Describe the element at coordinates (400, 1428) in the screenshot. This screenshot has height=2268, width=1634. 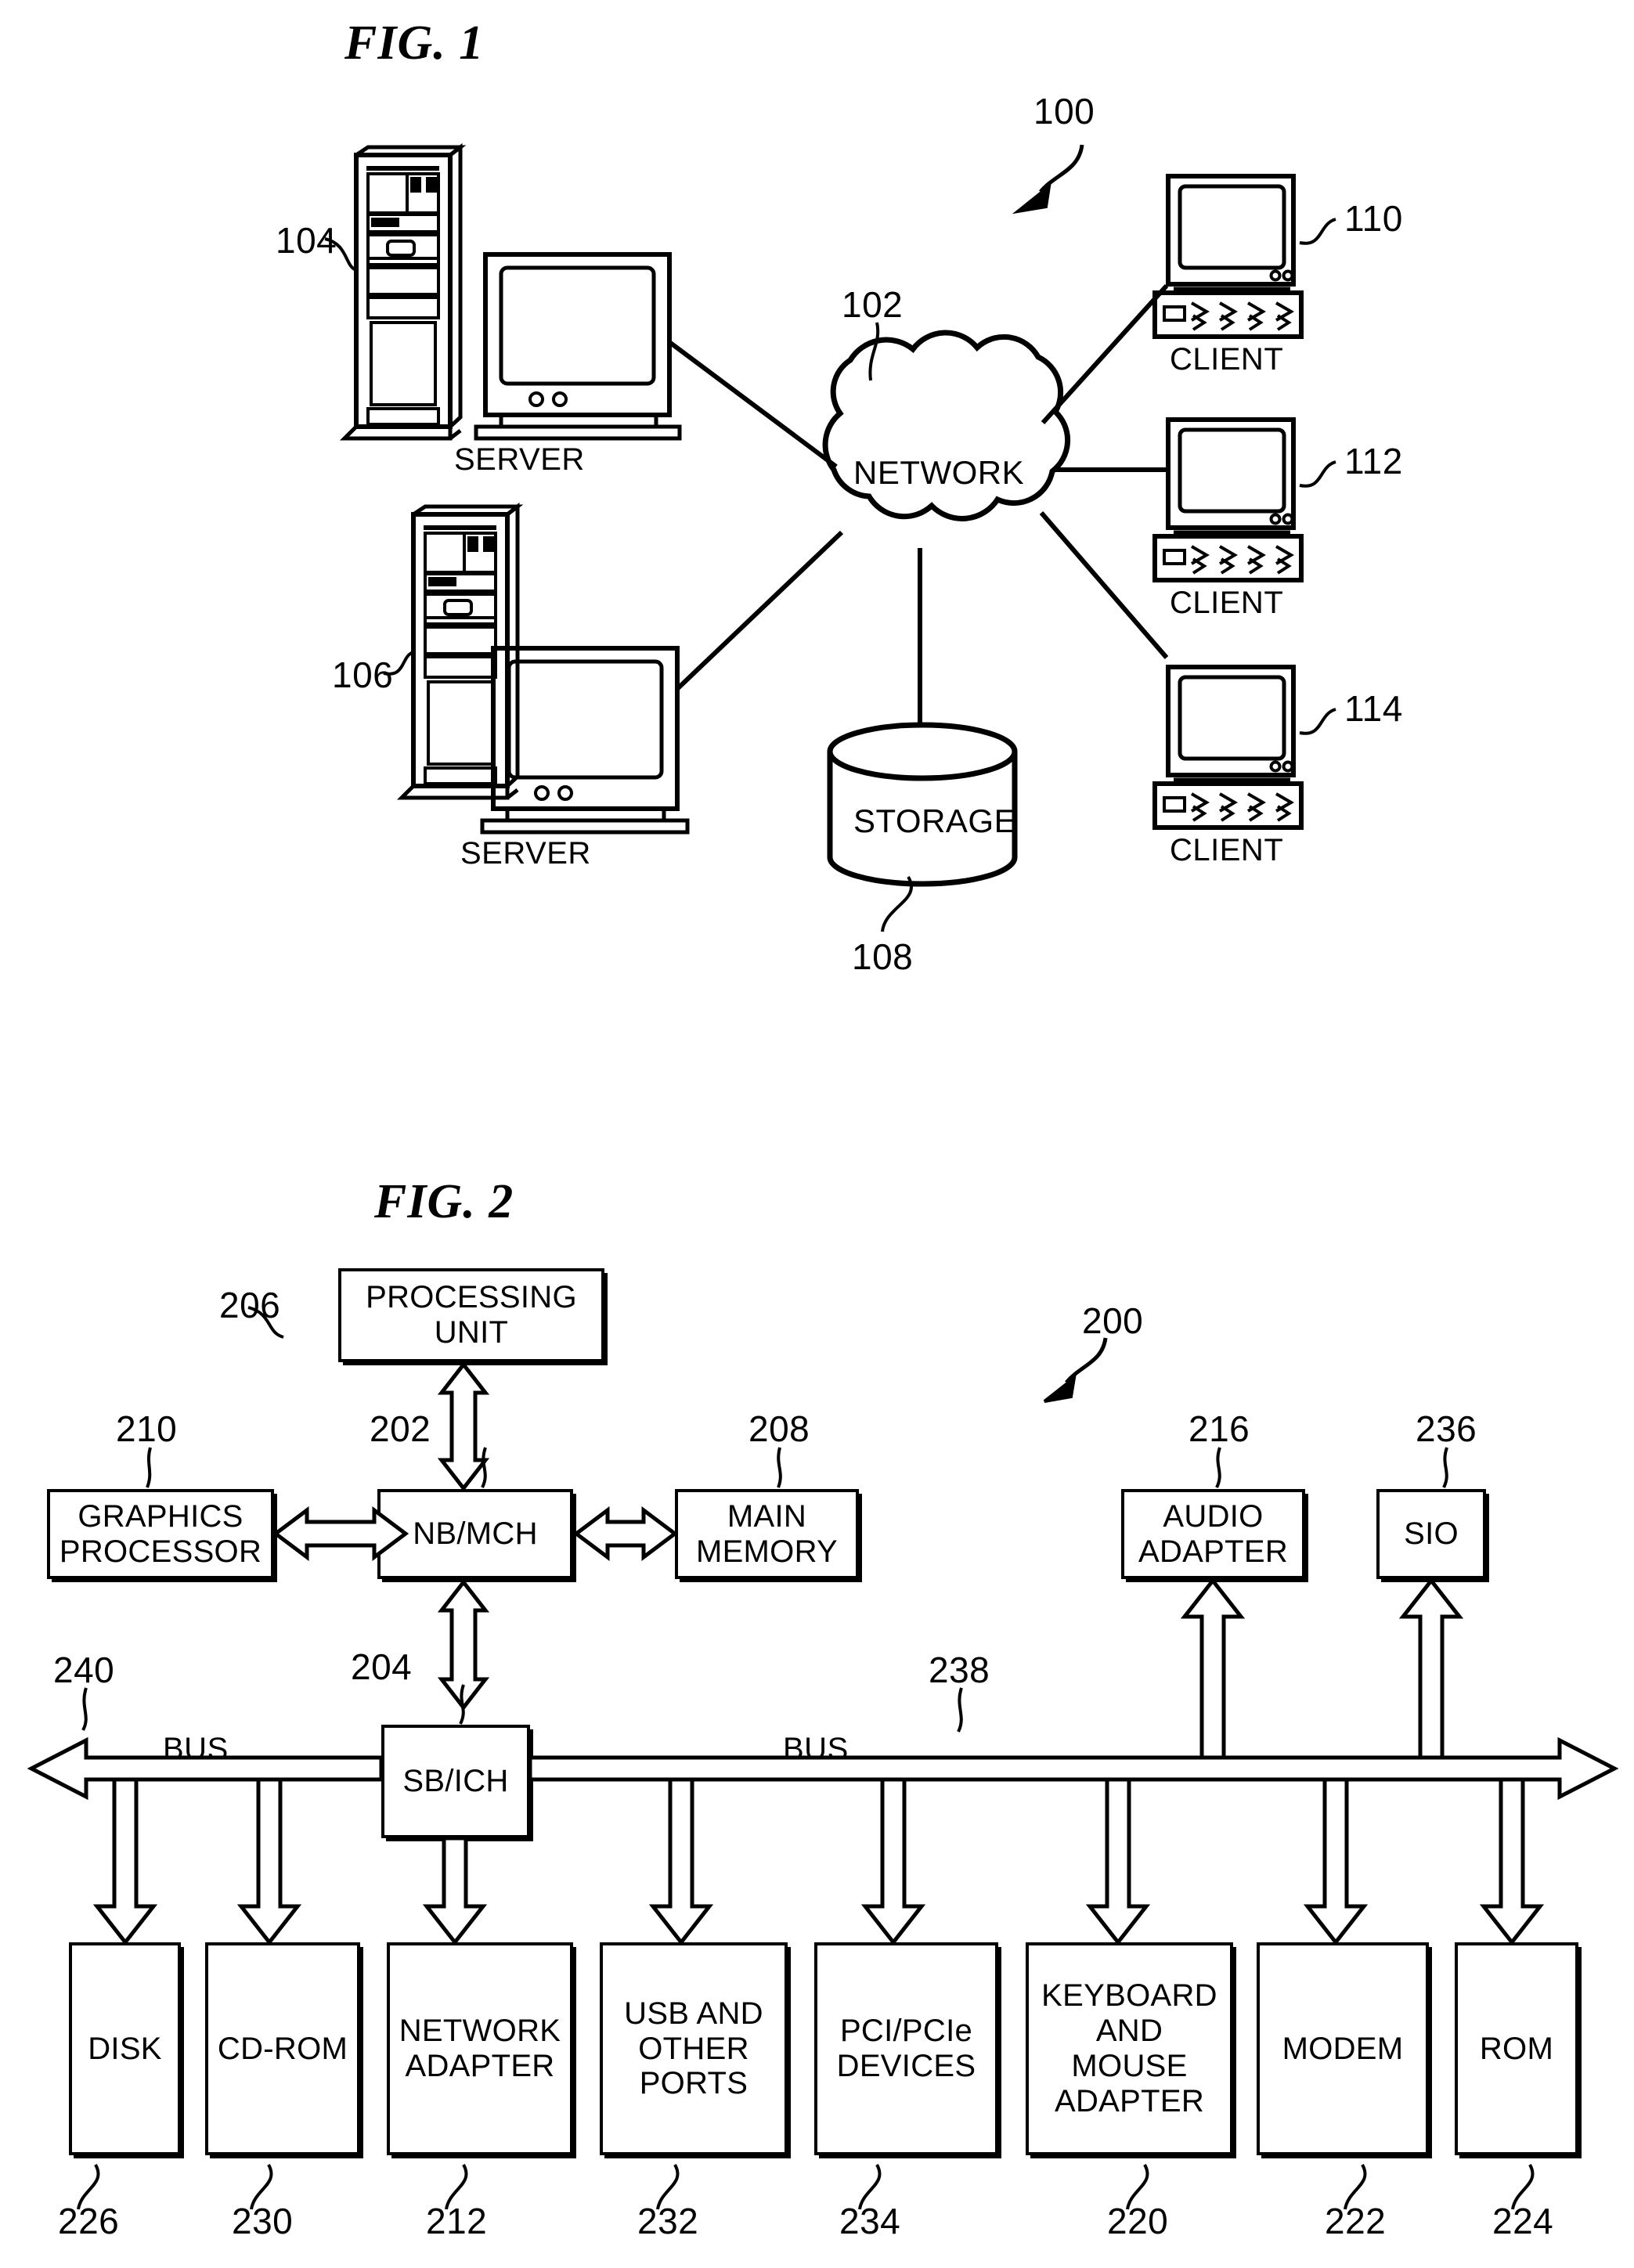
I see `ref-202: 202` at that location.